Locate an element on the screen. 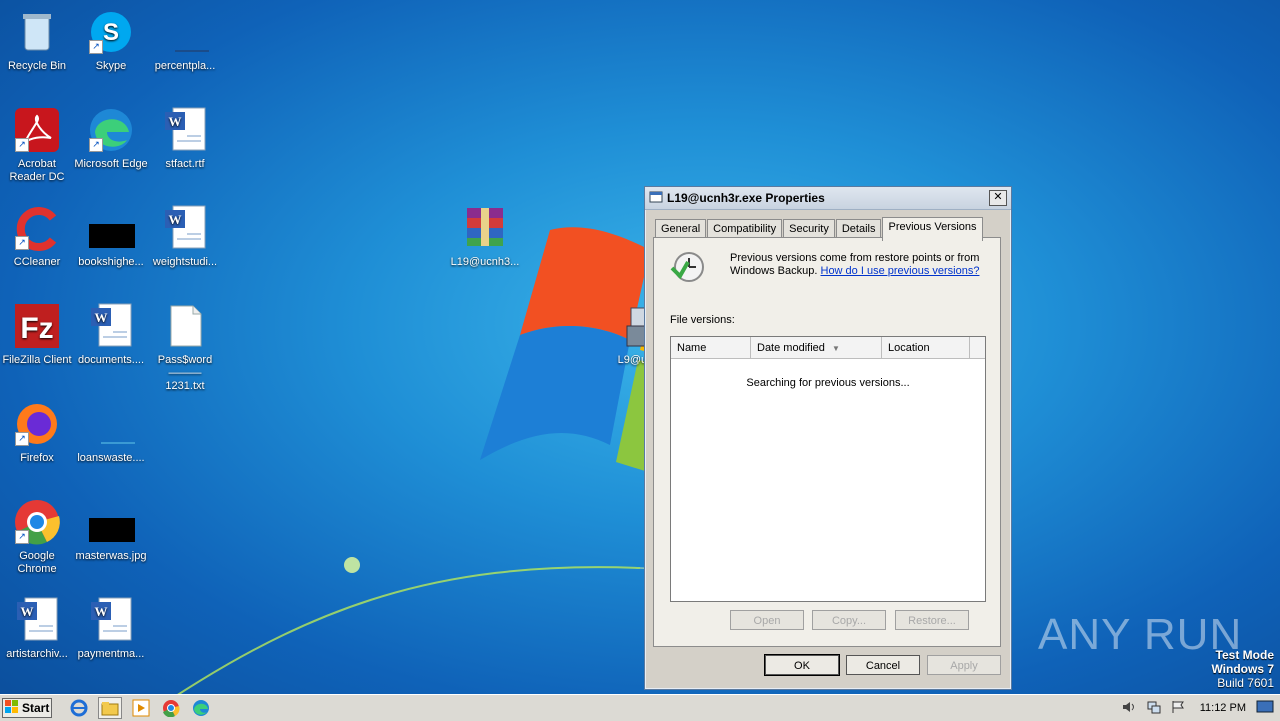 This screenshot has width=1280, height=721. test-mode-watermark: Test Mode Windows 7 Build 7601 is located at coordinates (1242, 669).